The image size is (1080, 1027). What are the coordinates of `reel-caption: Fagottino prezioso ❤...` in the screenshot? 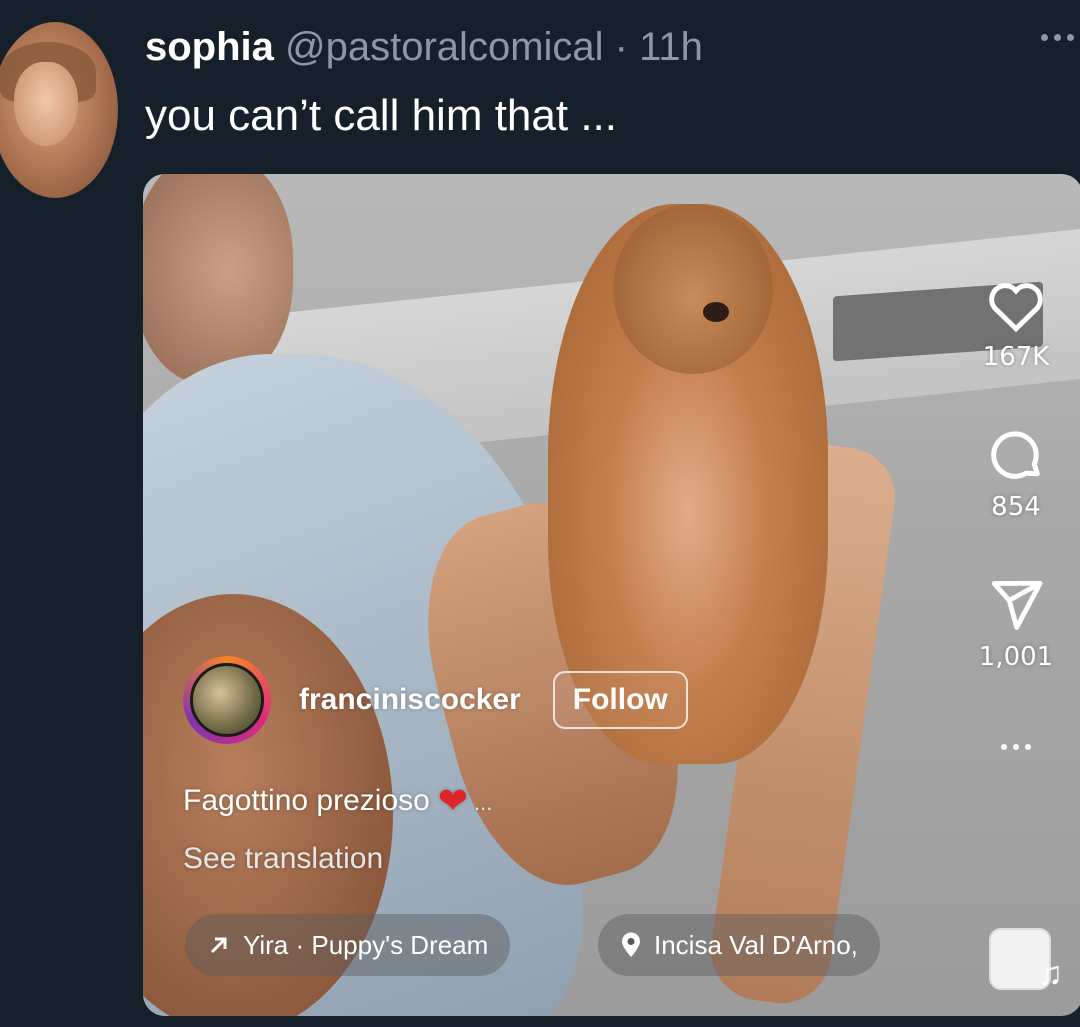 It's located at (337, 801).